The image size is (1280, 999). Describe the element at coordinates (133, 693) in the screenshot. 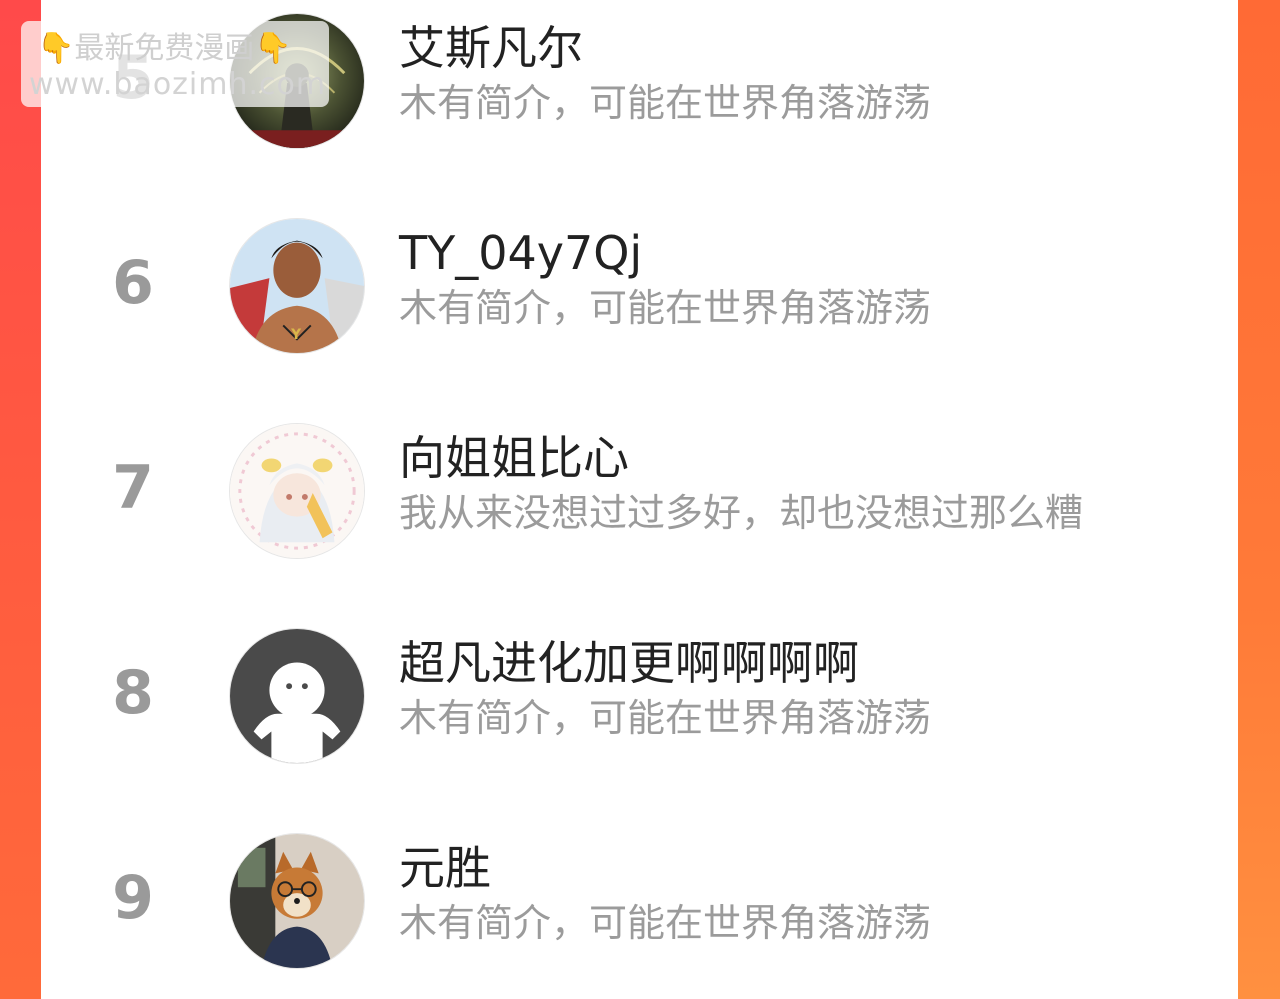

I see `rank-number: 8` at that location.